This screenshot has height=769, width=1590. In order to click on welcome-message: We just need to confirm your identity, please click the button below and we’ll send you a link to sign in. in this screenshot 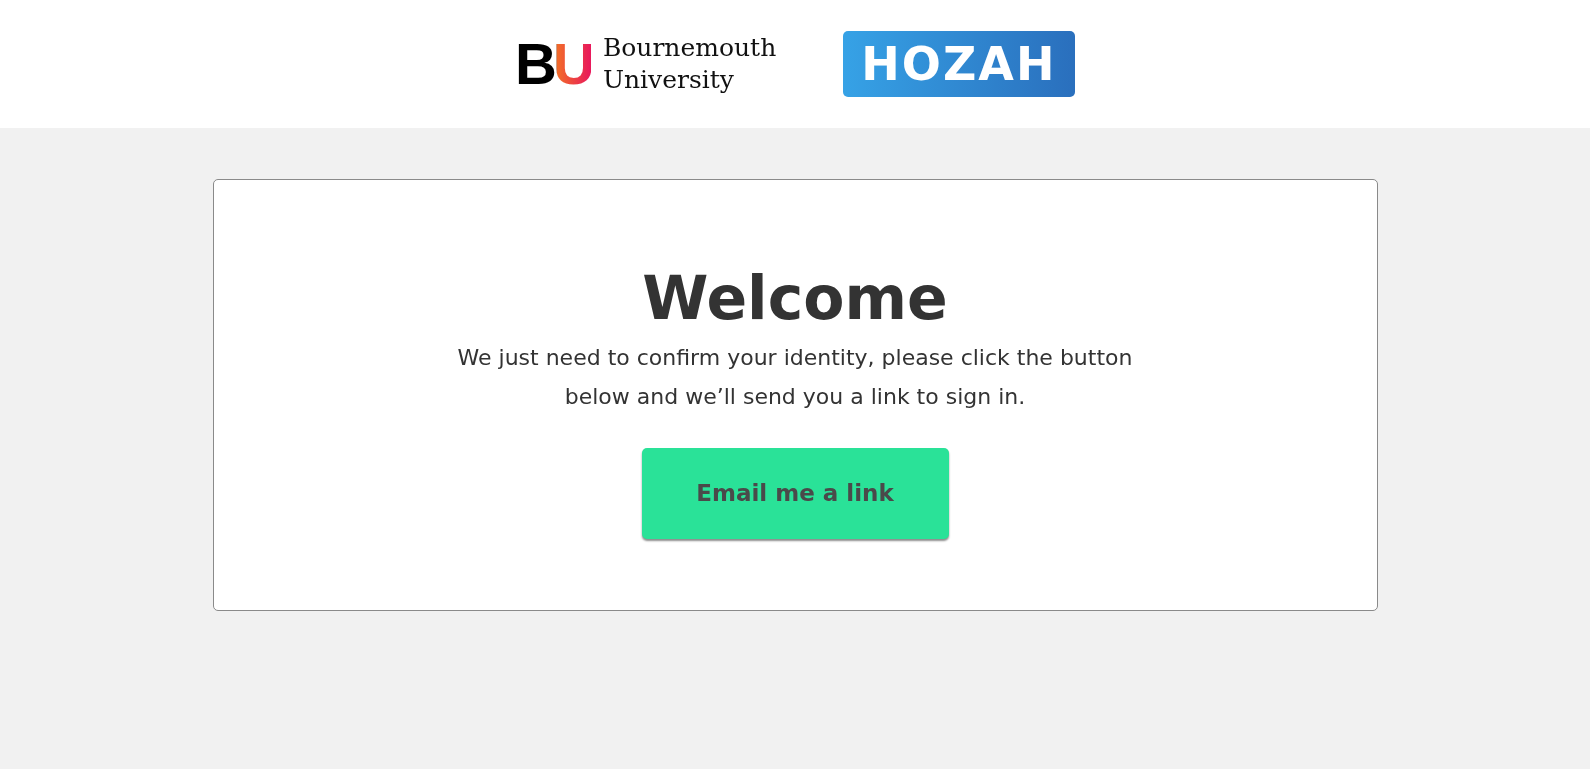, I will do `click(795, 377)`.